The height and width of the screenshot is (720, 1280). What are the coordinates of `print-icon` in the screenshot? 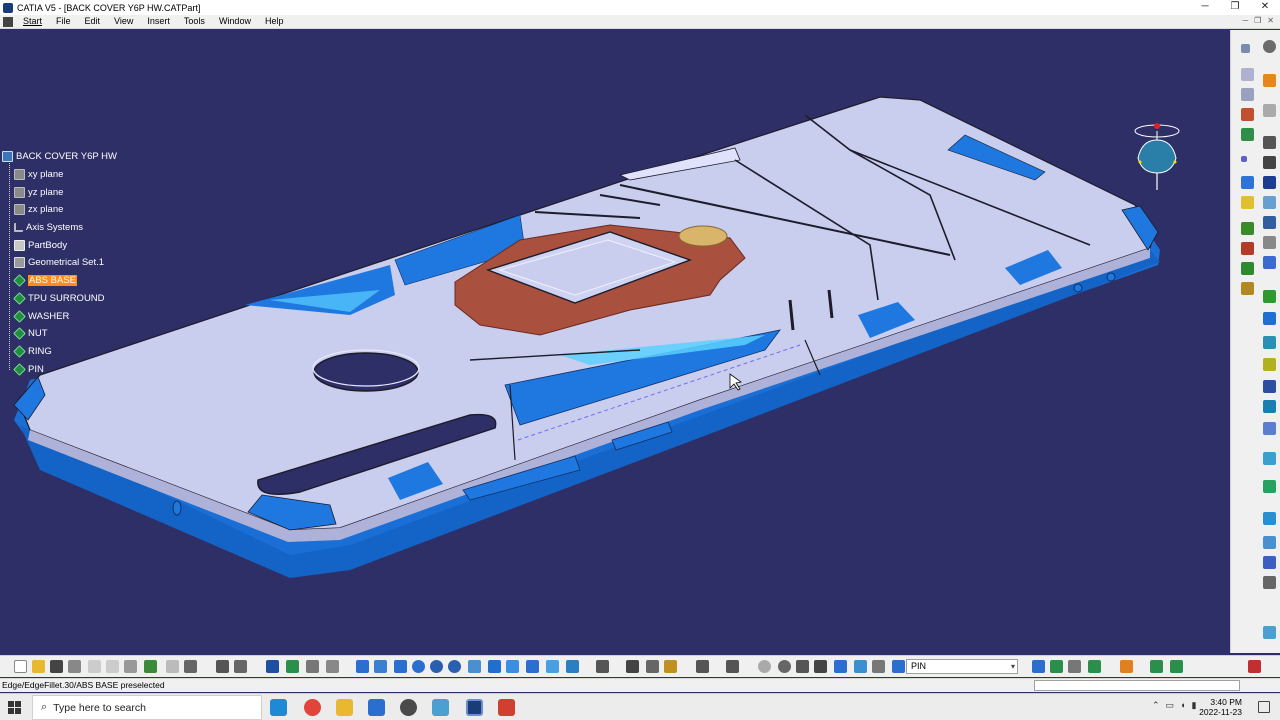 It's located at (74, 666).